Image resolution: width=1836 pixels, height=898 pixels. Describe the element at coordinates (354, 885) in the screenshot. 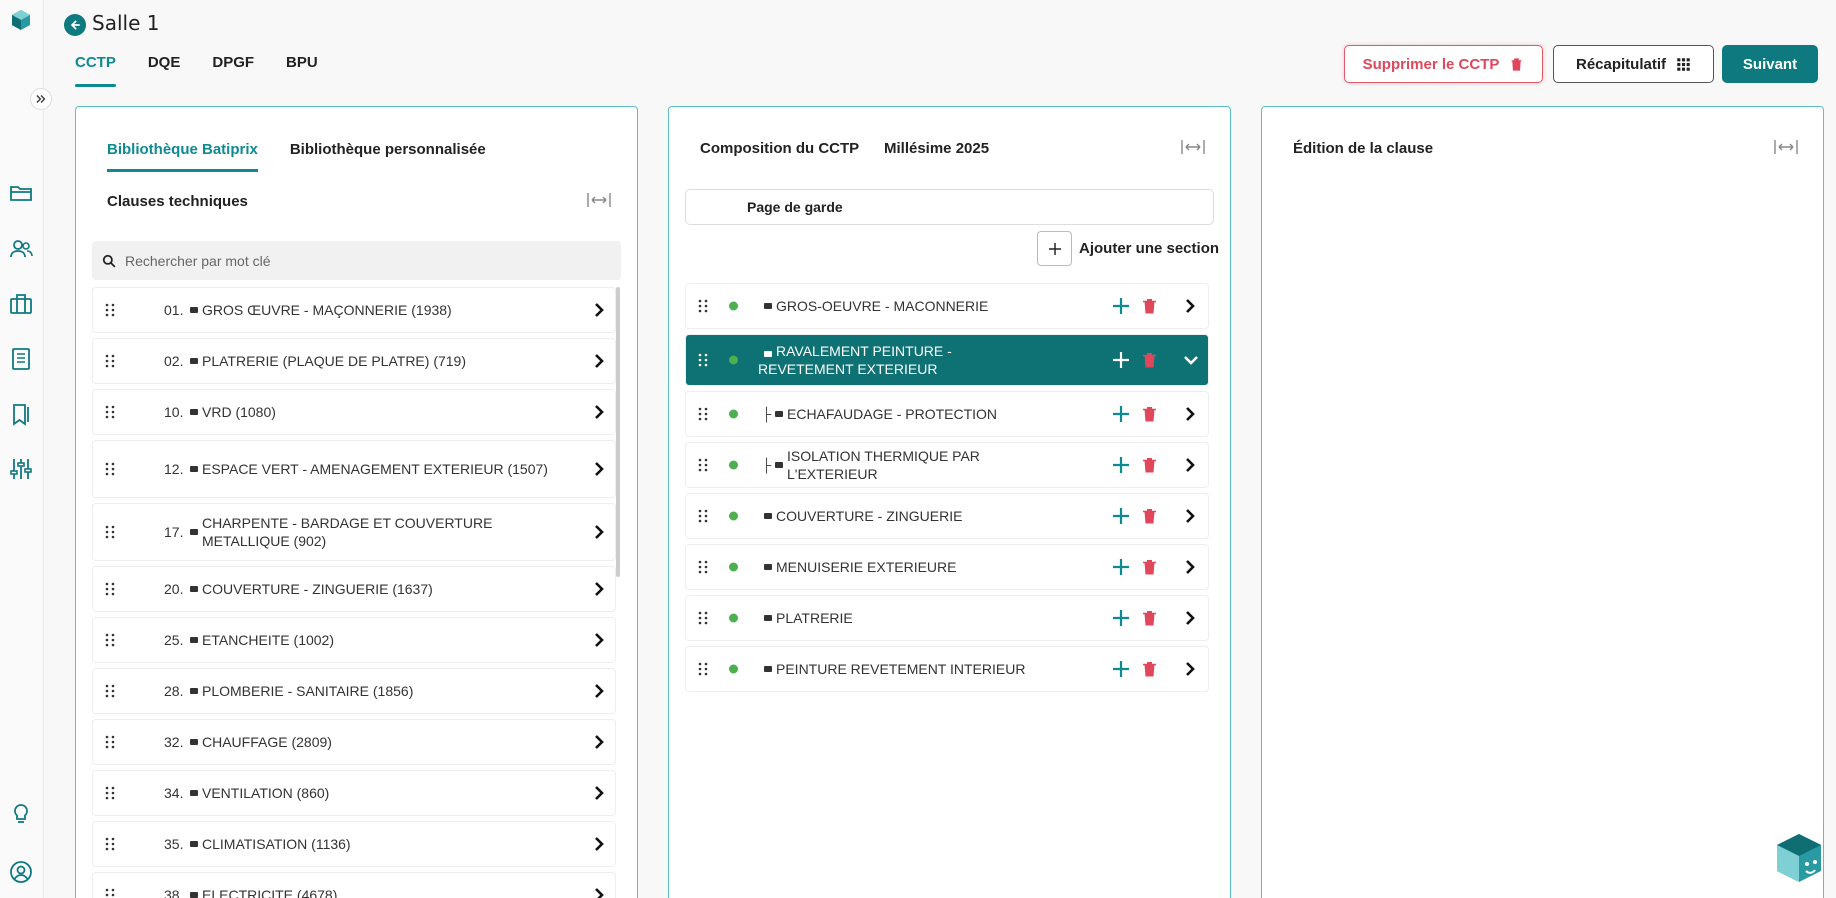

I see `library-list-item: 38. ELECTRICITE (4678)` at that location.